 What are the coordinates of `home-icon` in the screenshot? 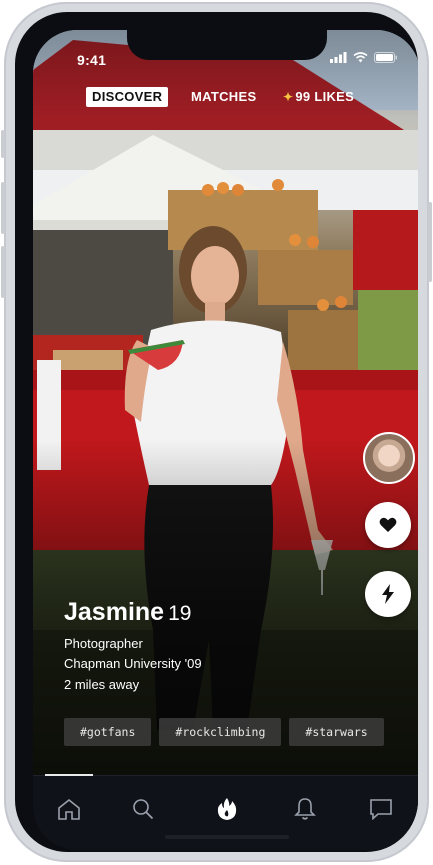 It's located at (69, 809).